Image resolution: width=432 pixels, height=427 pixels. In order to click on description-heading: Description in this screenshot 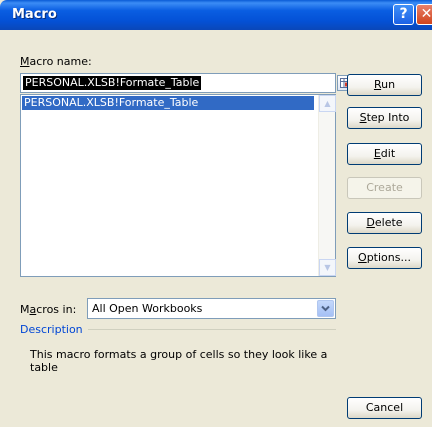, I will do `click(51, 329)`.